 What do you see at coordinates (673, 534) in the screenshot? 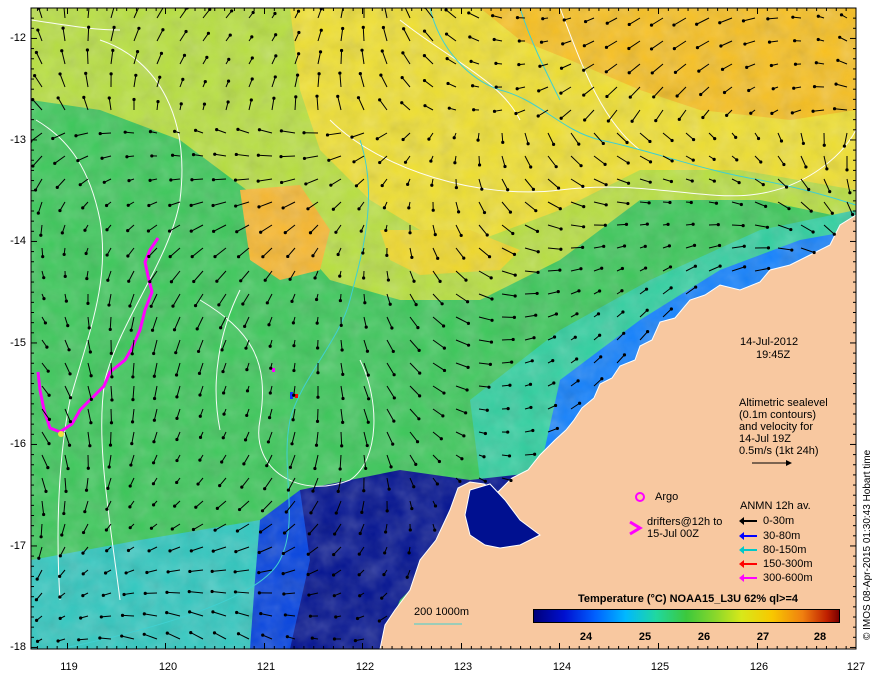
I see `drifters-label: 15-Jul 00Z` at bounding box center [673, 534].